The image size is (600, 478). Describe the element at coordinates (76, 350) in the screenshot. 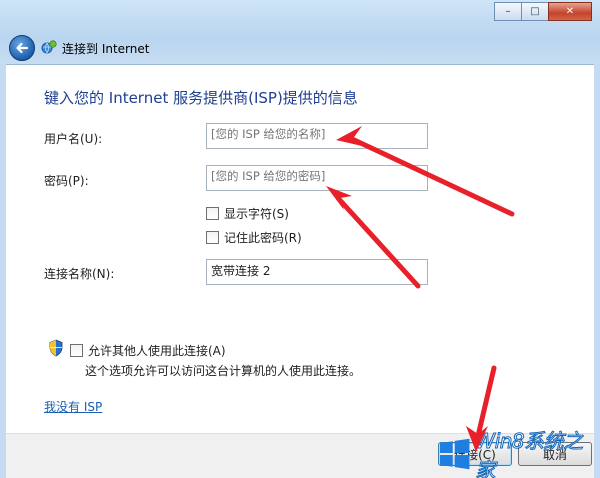

I see `allow-others-checkbox` at that location.